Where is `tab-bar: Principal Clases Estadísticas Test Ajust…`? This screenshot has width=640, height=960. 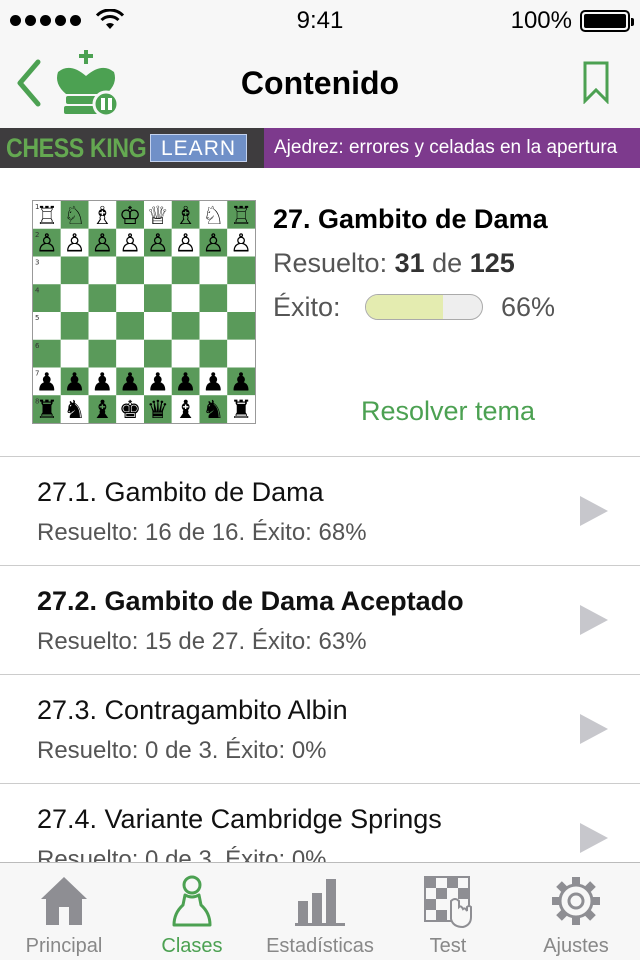
tab-bar: Principal Clases Estadísticas Test Ajust… is located at coordinates (320, 911).